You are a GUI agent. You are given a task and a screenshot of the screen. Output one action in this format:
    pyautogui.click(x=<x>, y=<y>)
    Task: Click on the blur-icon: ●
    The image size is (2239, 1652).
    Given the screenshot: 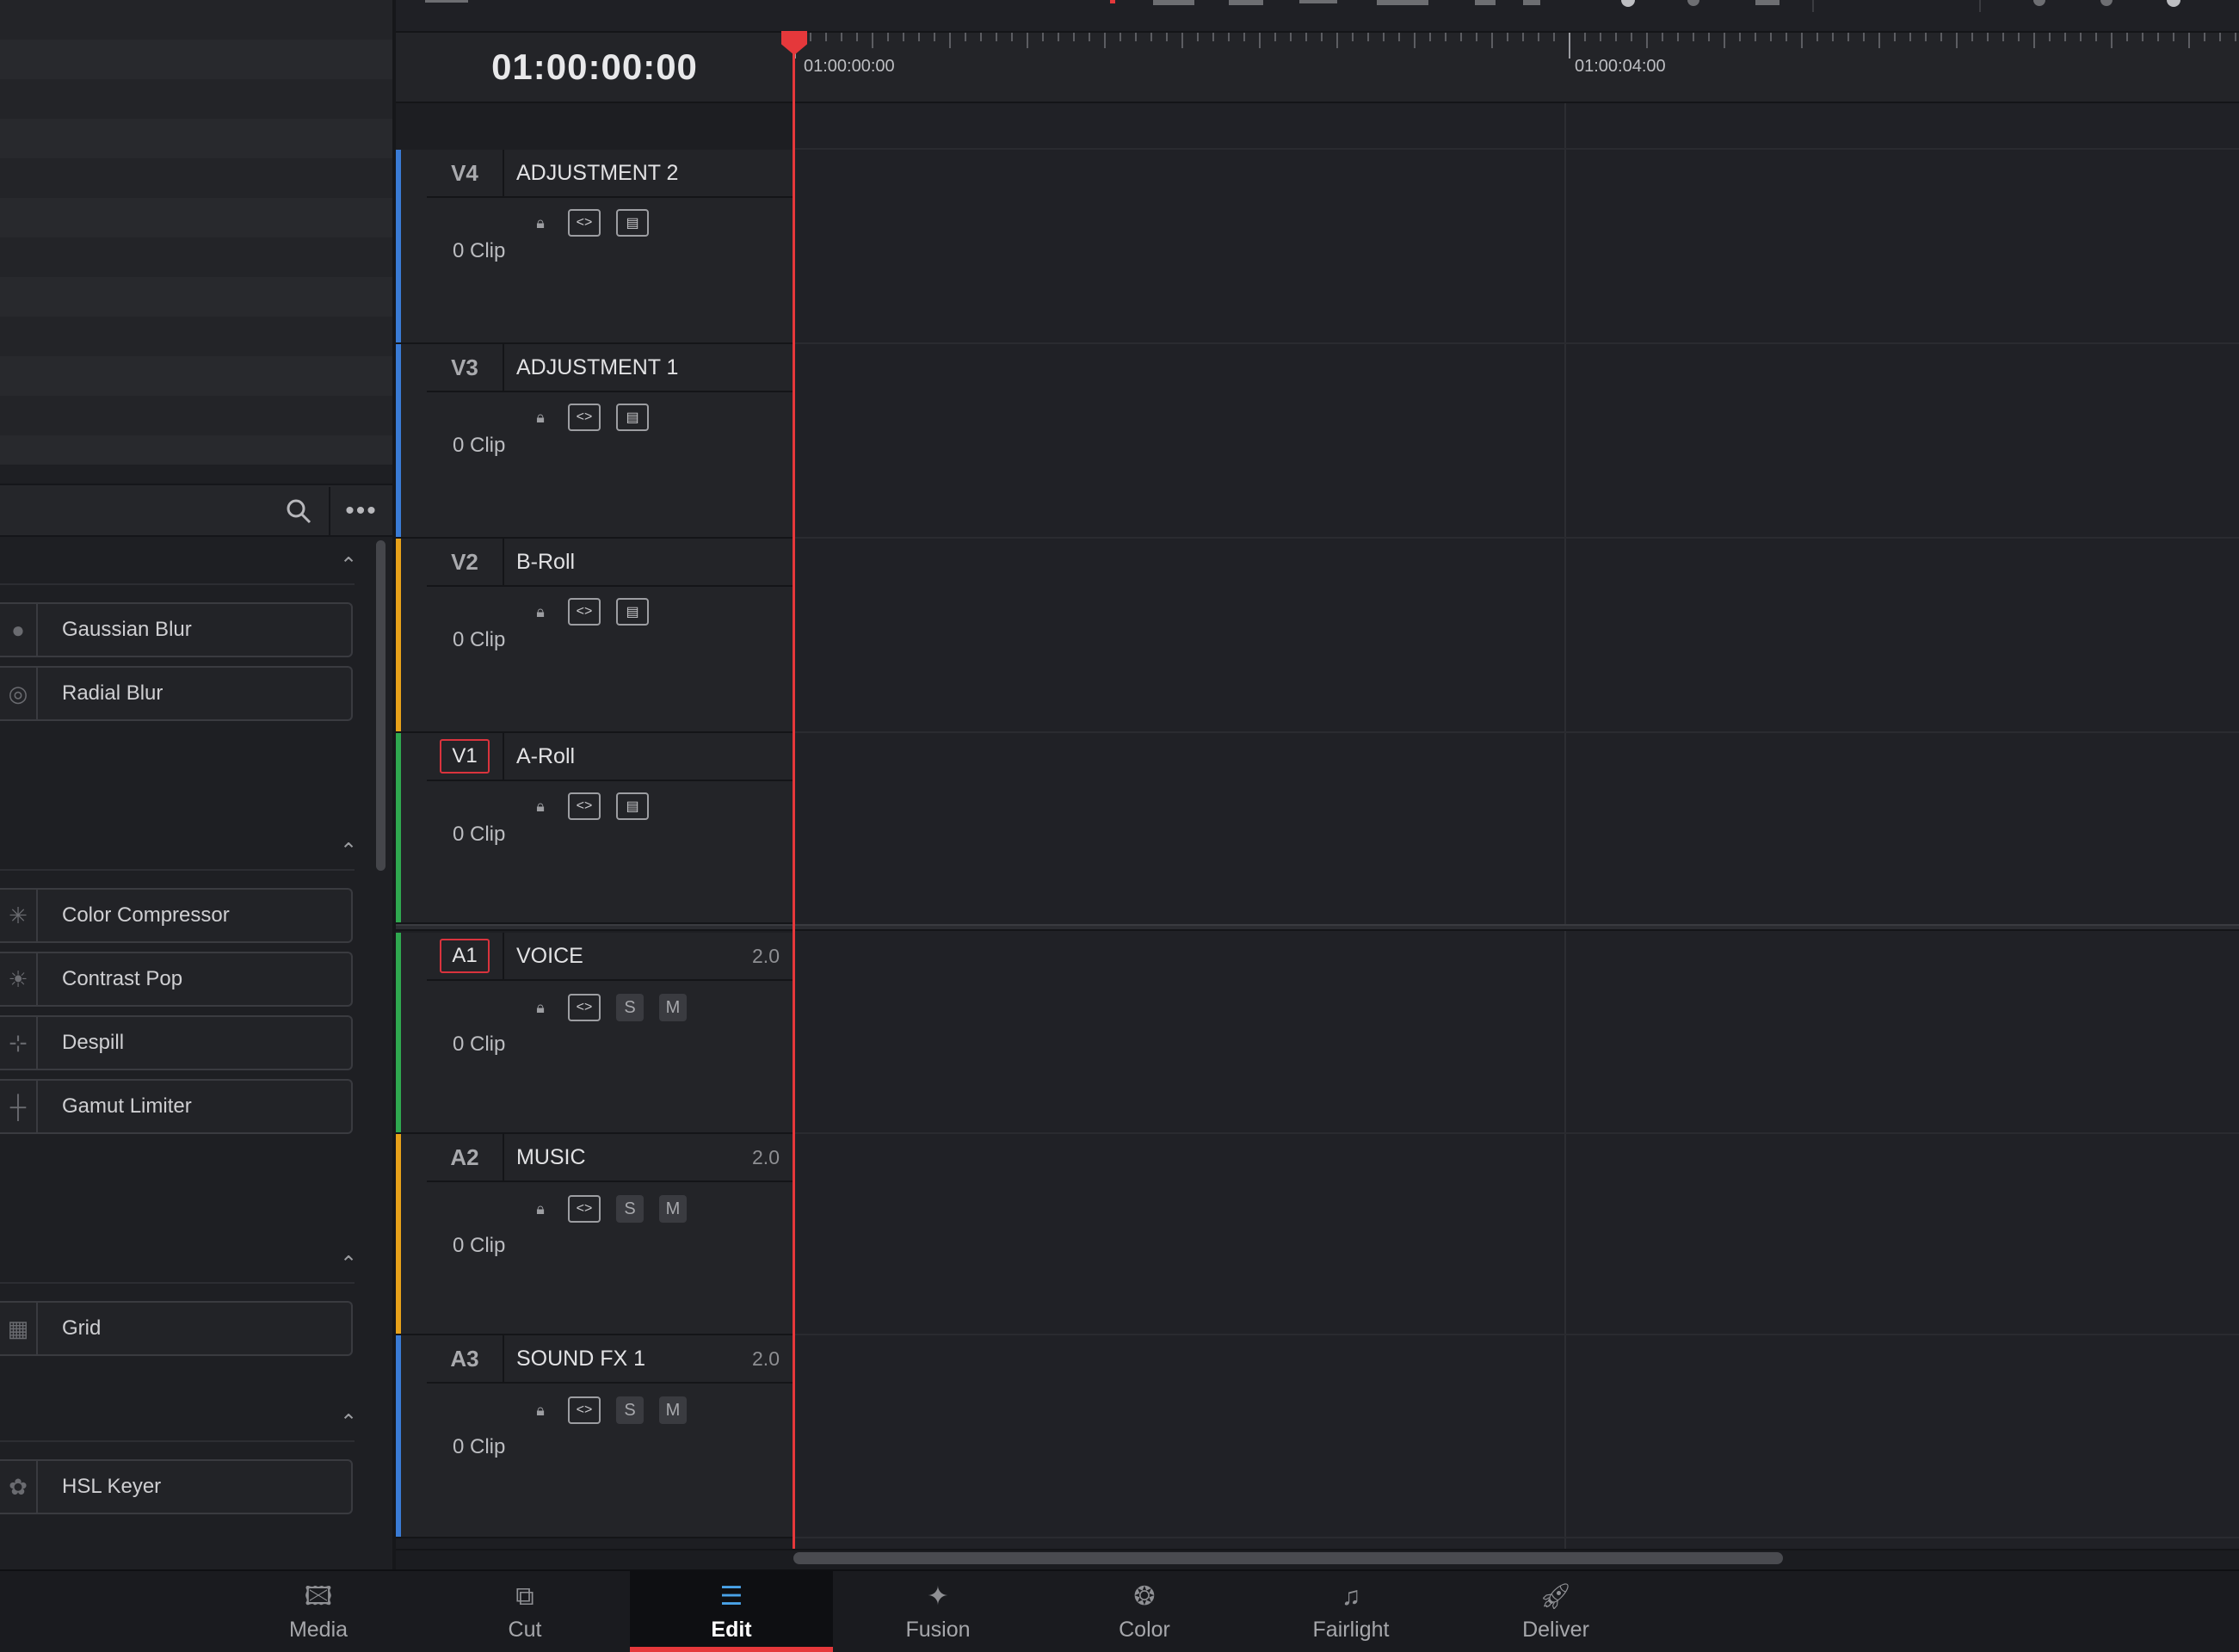 What is the action you would take?
    pyautogui.click(x=19, y=630)
    